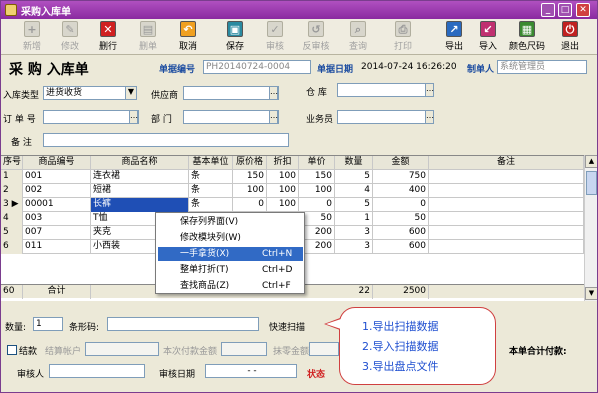 The image size is (598, 393). Describe the element at coordinates (90, 93) in the screenshot. I see `type-select: 进货收货` at that location.